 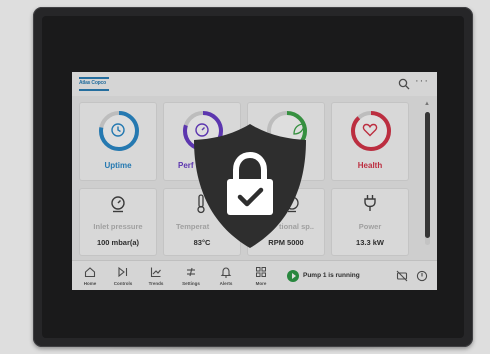 What do you see at coordinates (402, 276) in the screenshot?
I see `mute-icon` at bounding box center [402, 276].